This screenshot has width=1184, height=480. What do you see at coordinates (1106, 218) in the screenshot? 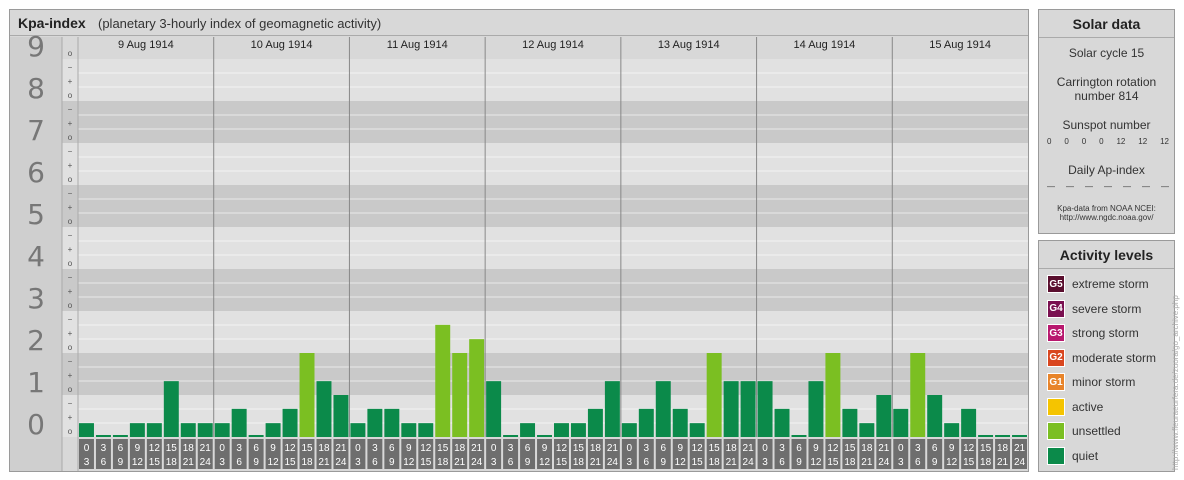
I see `source-link: http://www.ngdc.noaa.gov/` at bounding box center [1106, 218].